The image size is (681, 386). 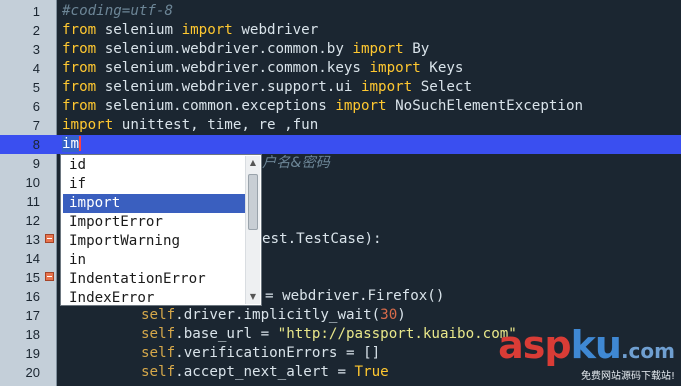 I want to click on code-text: = webdriver.Firefox(), so click(x=355, y=296).